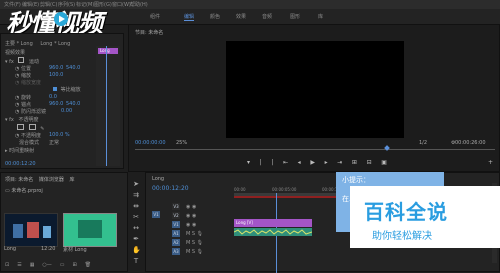 The height and width of the screenshot is (273, 500). I want to click on track-label-a1: A1, so click(176, 233).